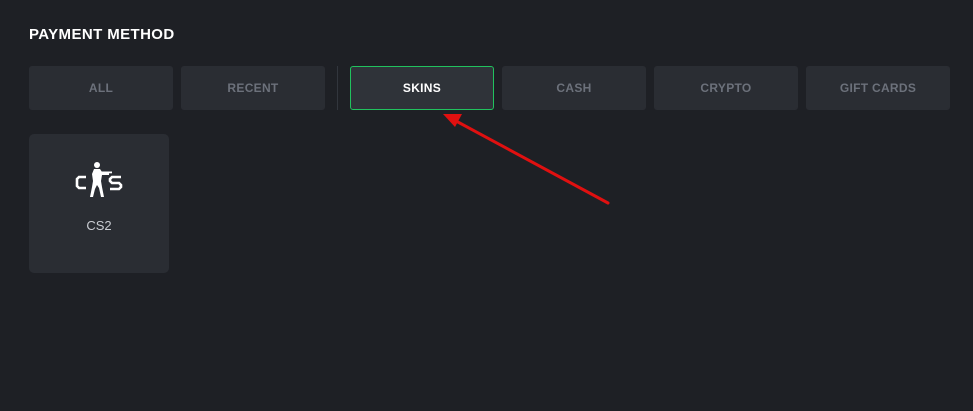  Describe the element at coordinates (99, 225) in the screenshot. I see `payment-method-label: CS2` at that location.